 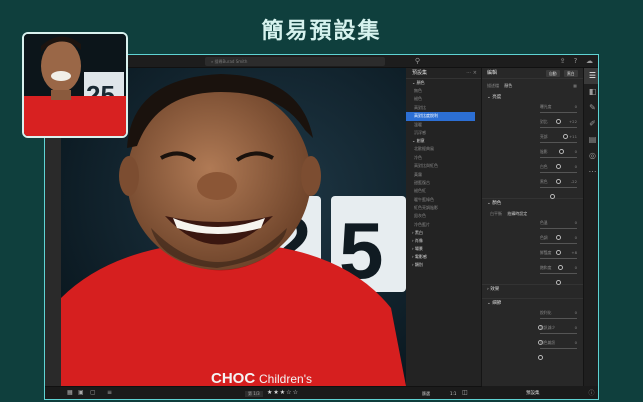 I want to click on presets-icon: ◧, so click(x=591, y=92).